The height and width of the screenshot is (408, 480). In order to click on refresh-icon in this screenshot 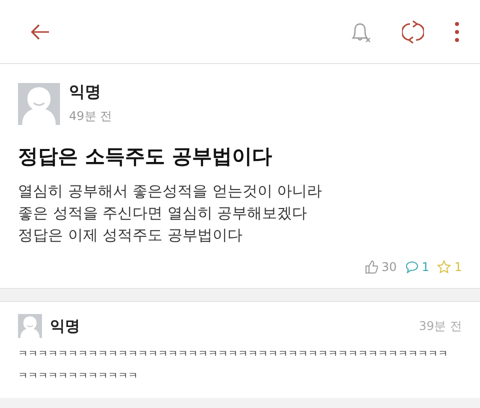, I will do `click(413, 32)`.